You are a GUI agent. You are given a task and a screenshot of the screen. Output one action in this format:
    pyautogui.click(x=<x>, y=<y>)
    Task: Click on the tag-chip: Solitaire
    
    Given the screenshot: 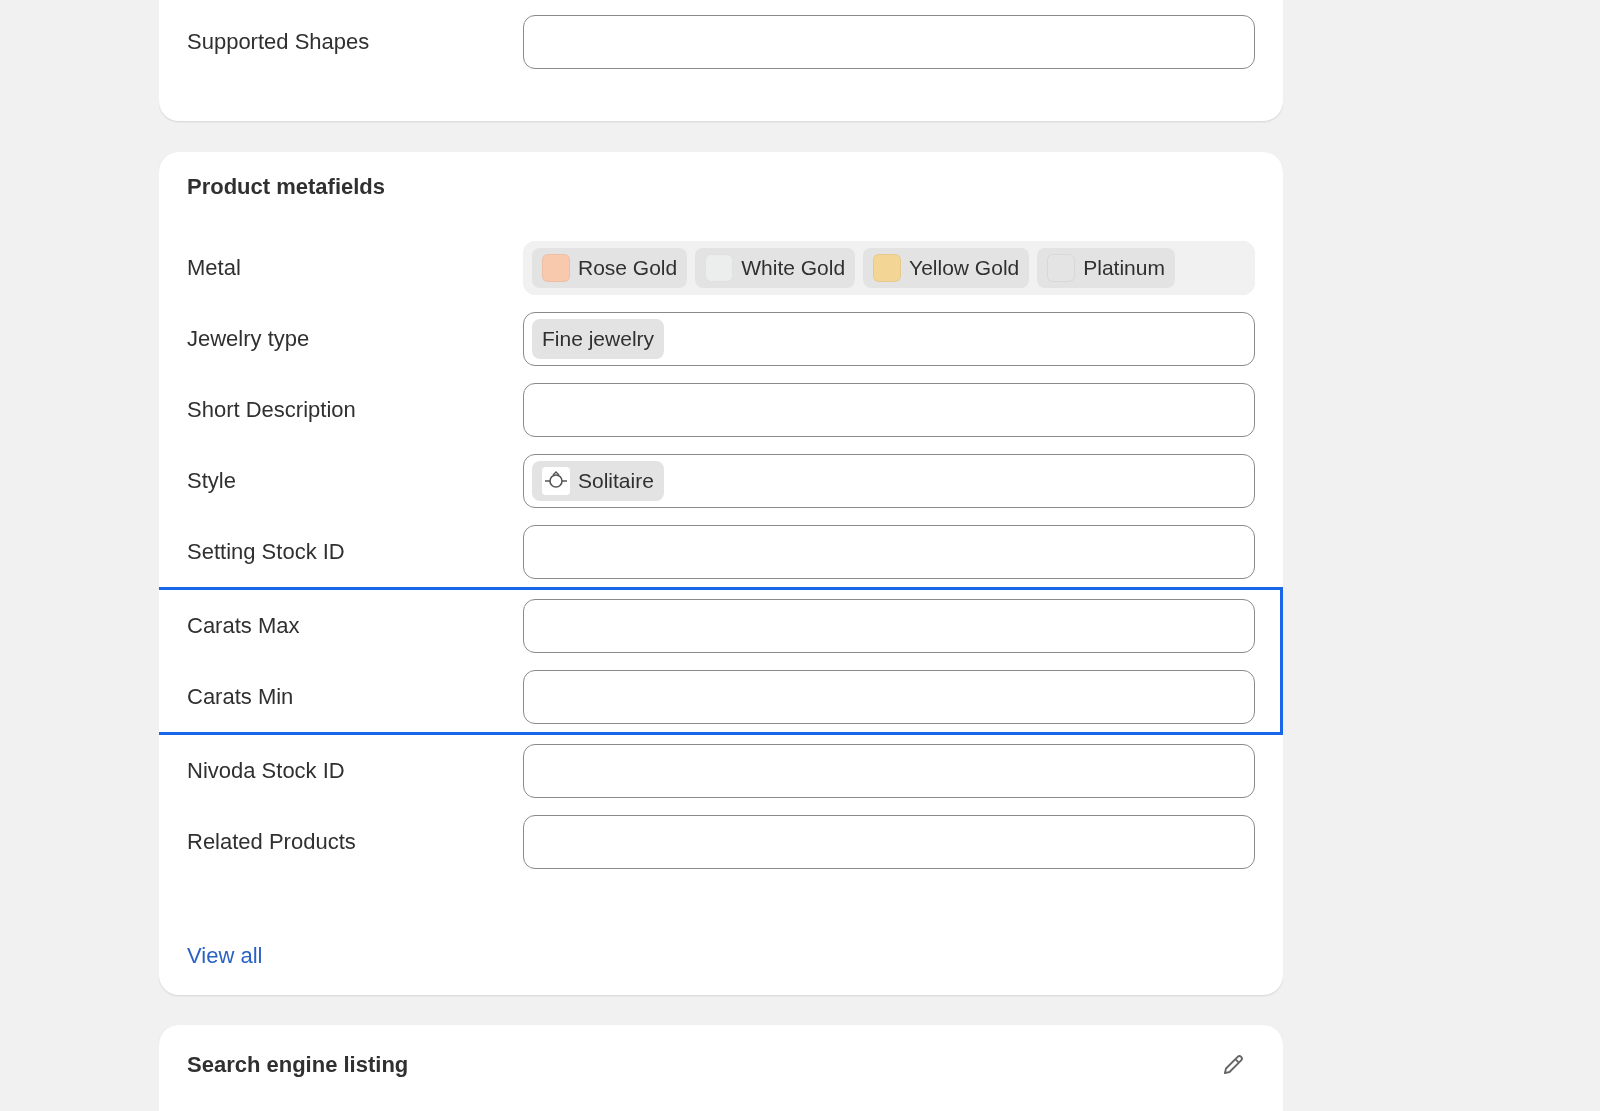 What is the action you would take?
    pyautogui.click(x=598, y=480)
    